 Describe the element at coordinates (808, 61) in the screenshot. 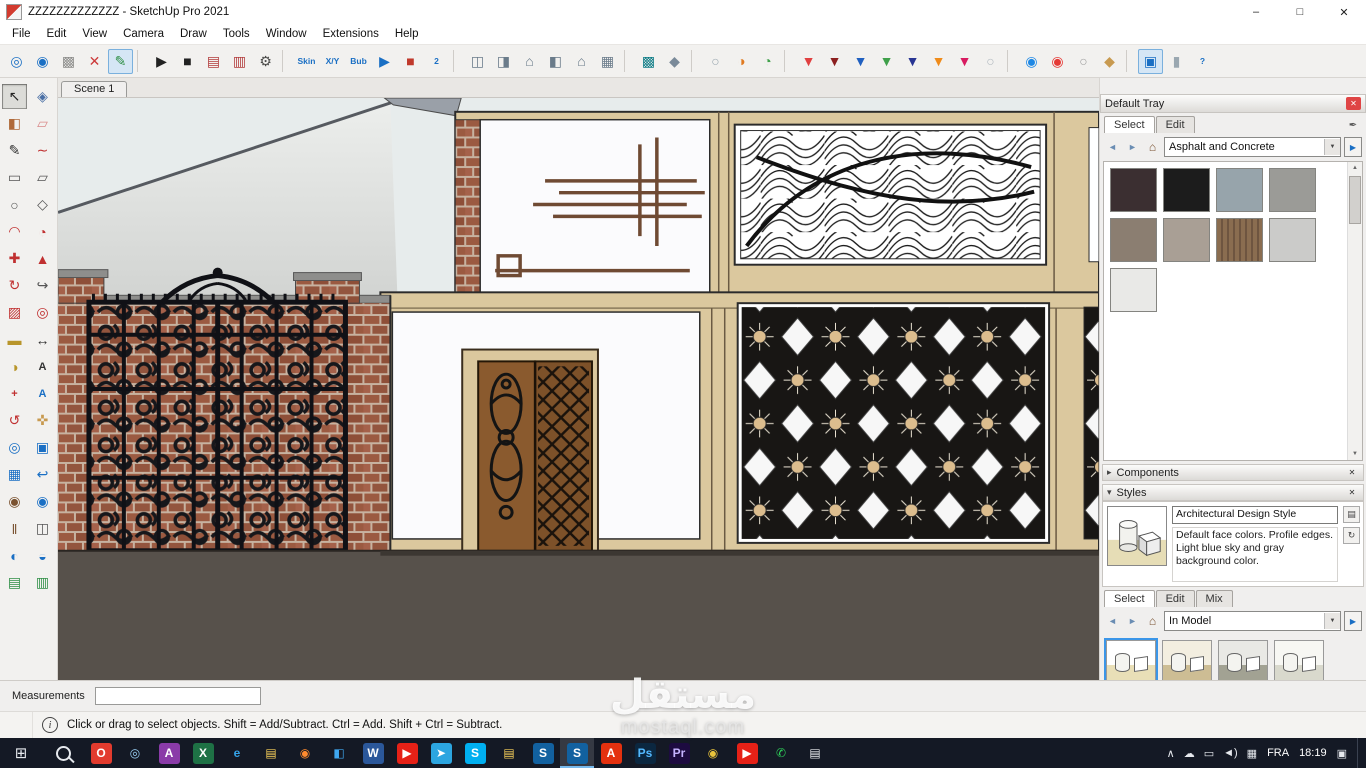

I see `drop-red-icon: ▼` at that location.